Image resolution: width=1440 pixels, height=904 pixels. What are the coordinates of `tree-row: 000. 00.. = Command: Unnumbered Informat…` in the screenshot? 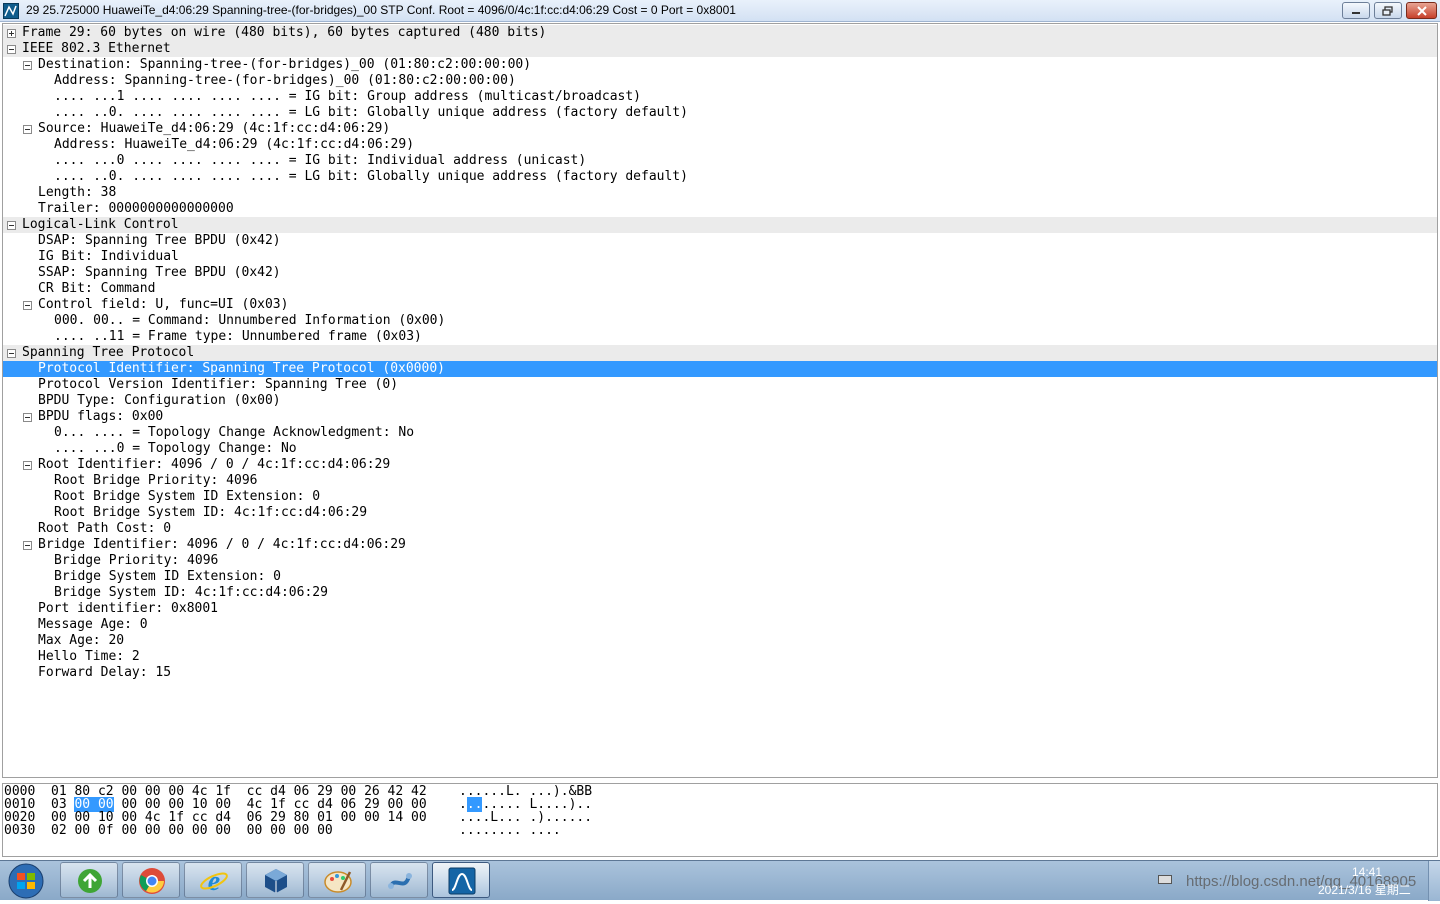 It's located at (720, 321).